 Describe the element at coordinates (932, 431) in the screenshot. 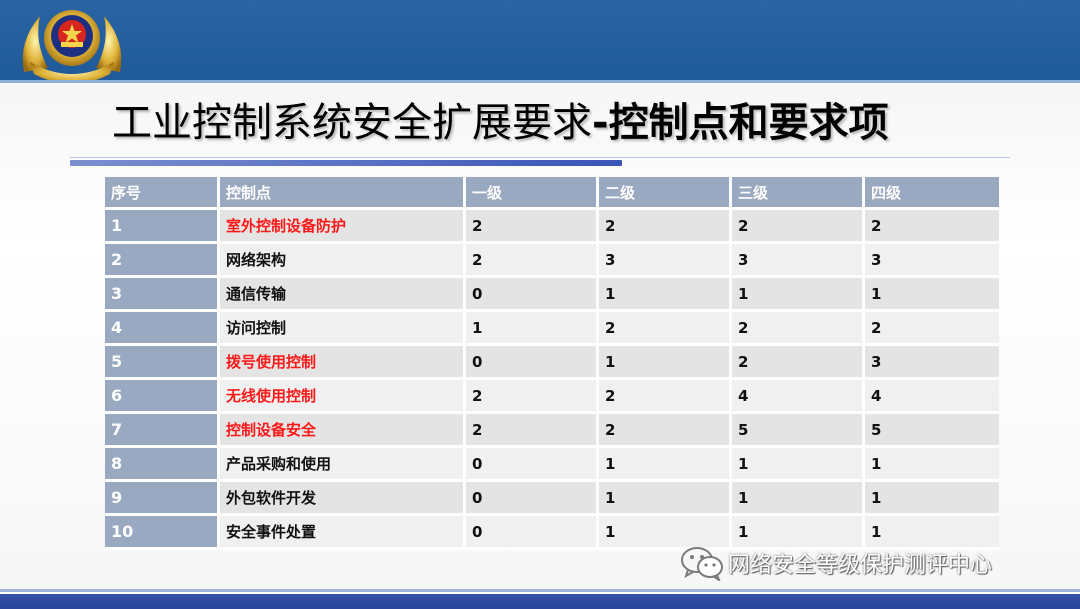

I see `level-4-value: 5` at that location.